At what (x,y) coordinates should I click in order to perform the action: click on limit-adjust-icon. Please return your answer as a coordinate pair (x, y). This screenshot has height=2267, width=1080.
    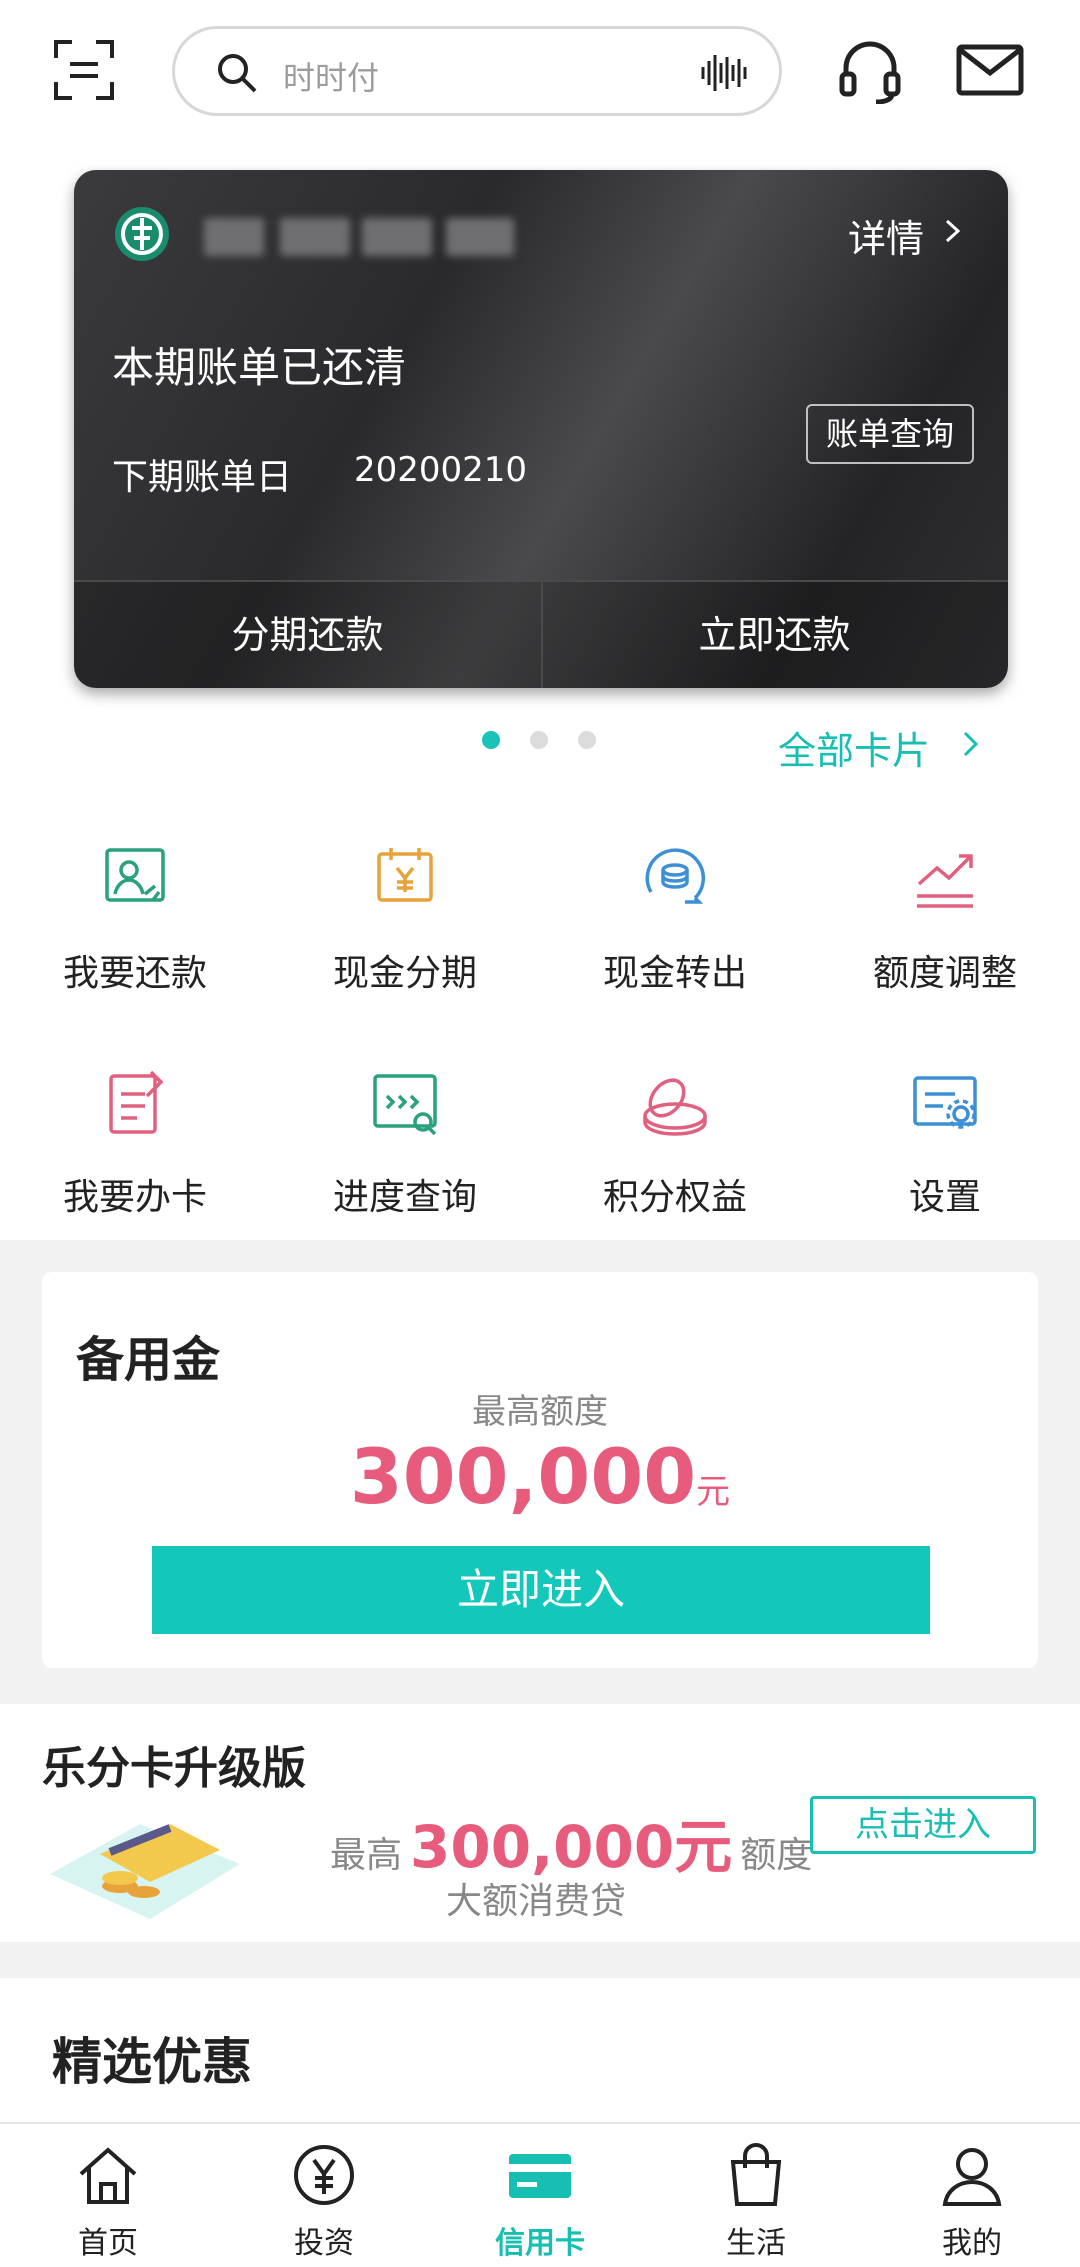
    Looking at the image, I should click on (945, 881).